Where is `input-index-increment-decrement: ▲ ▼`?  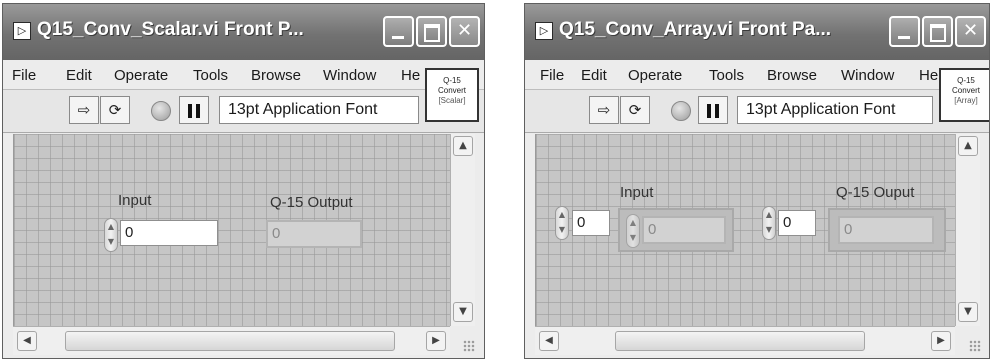 input-index-increment-decrement: ▲ ▼ is located at coordinates (562, 223).